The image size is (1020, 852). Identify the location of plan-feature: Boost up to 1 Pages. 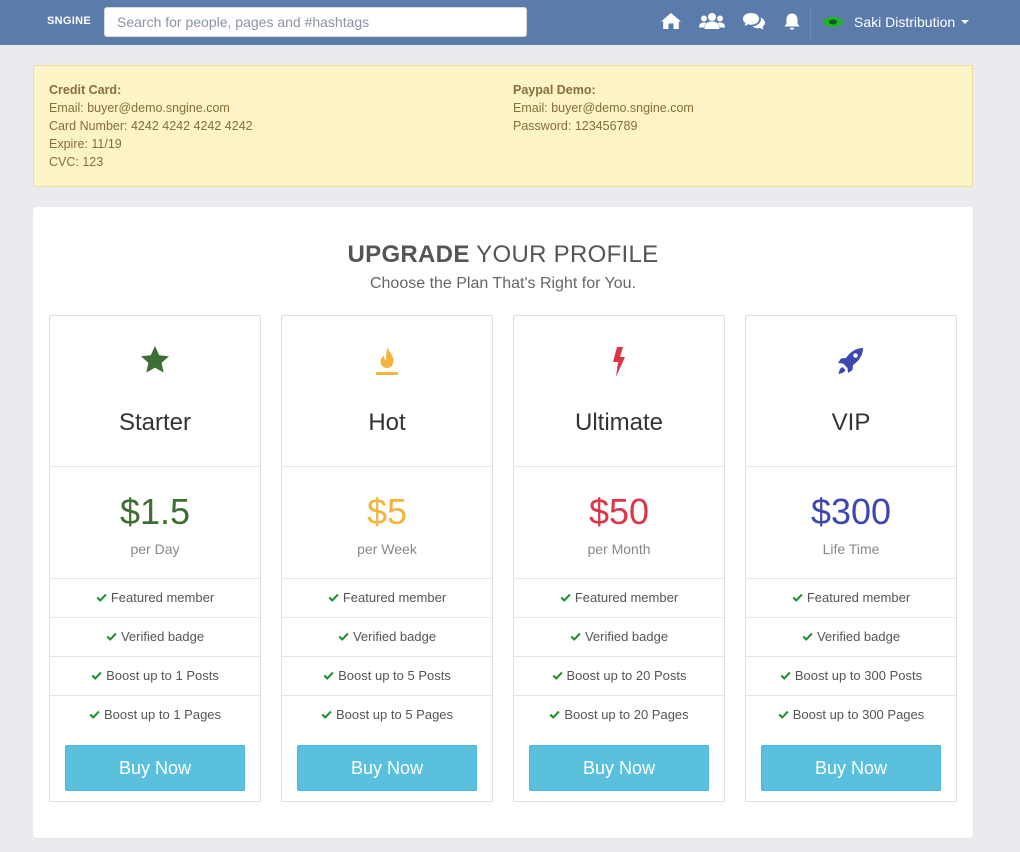
(155, 715).